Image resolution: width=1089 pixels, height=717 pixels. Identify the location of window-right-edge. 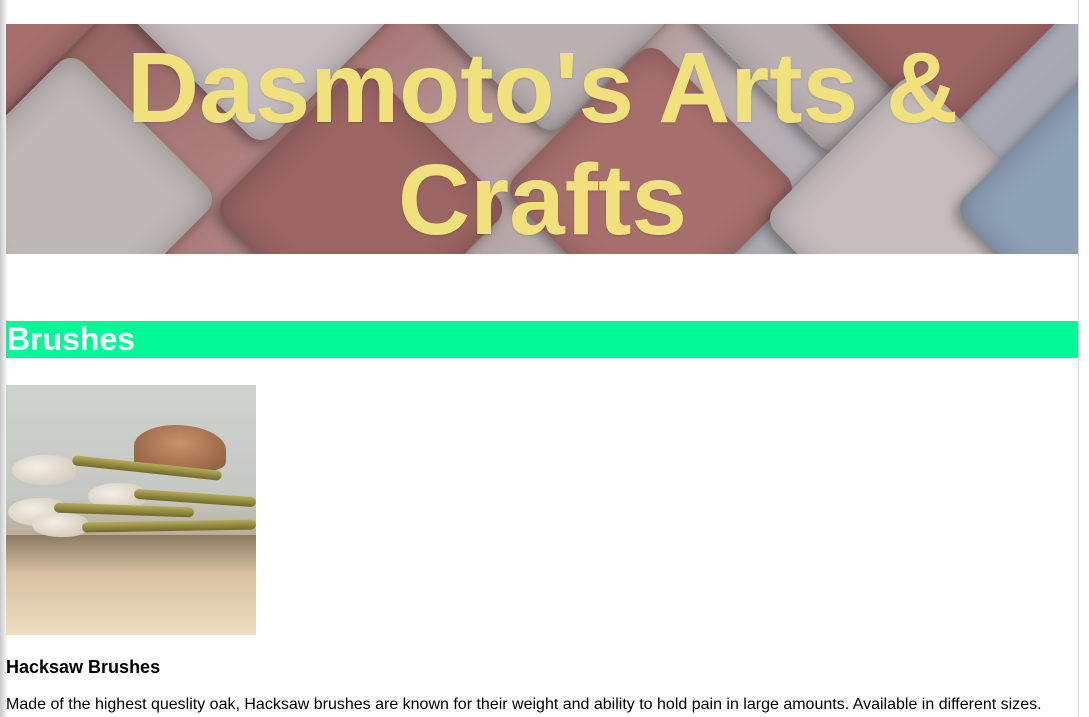
(1083, 358).